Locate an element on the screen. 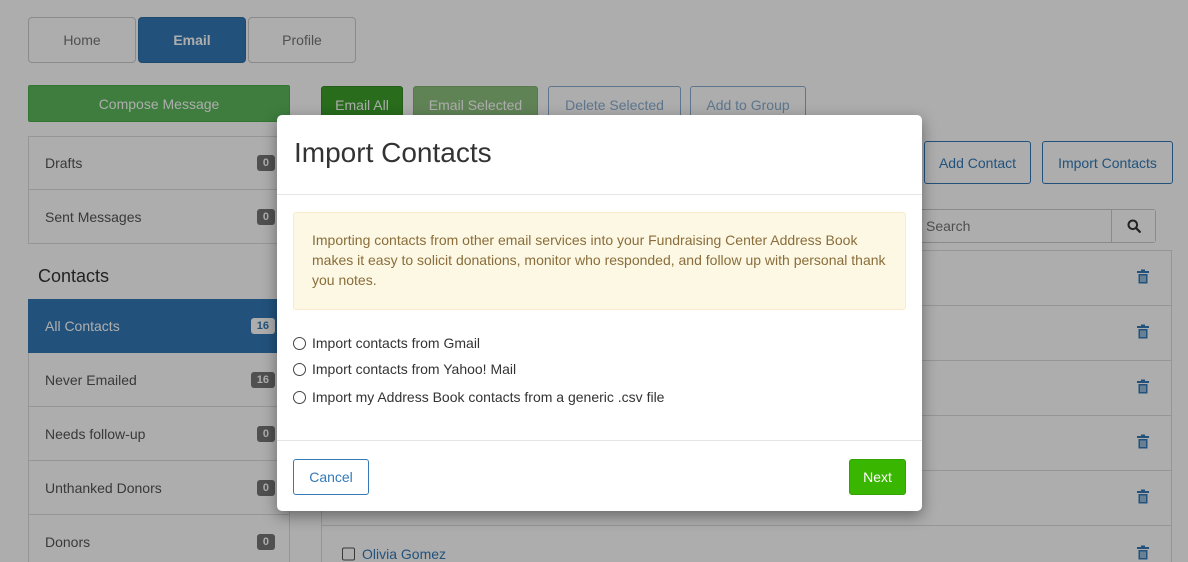  cancel-button: Cancel is located at coordinates (331, 477).